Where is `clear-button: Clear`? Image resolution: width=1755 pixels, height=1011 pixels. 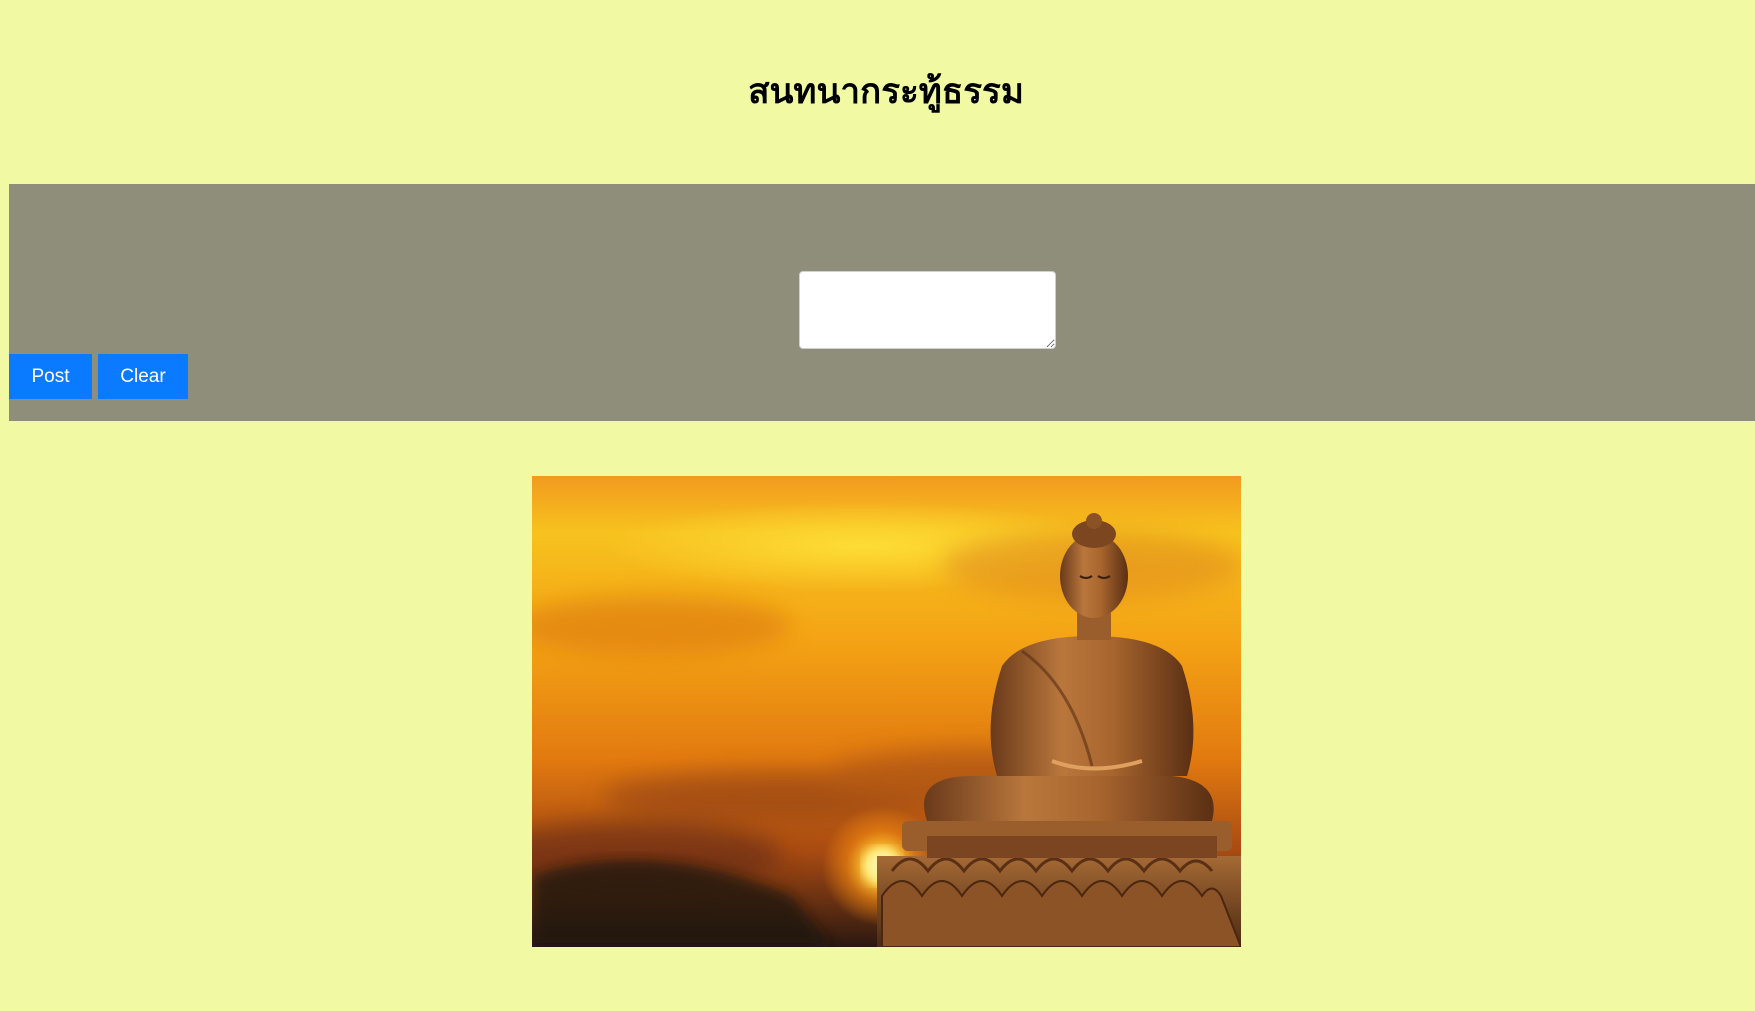
clear-button: Clear is located at coordinates (143, 376).